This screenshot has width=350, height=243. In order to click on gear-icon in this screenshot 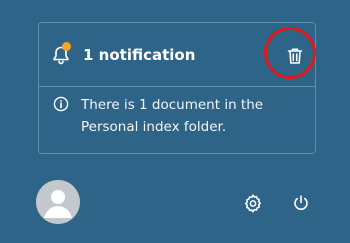, I will do `click(253, 203)`.